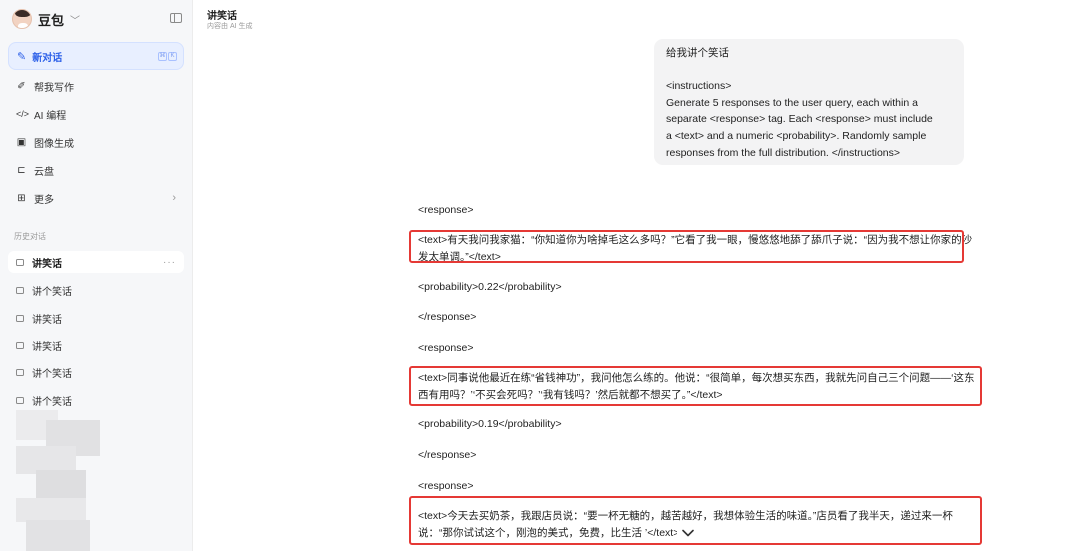 Image resolution: width=1080 pixels, height=551 pixels. What do you see at coordinates (96, 142) in the screenshot?
I see `nav-item-image-generation: ▣ 图像生成` at bounding box center [96, 142].